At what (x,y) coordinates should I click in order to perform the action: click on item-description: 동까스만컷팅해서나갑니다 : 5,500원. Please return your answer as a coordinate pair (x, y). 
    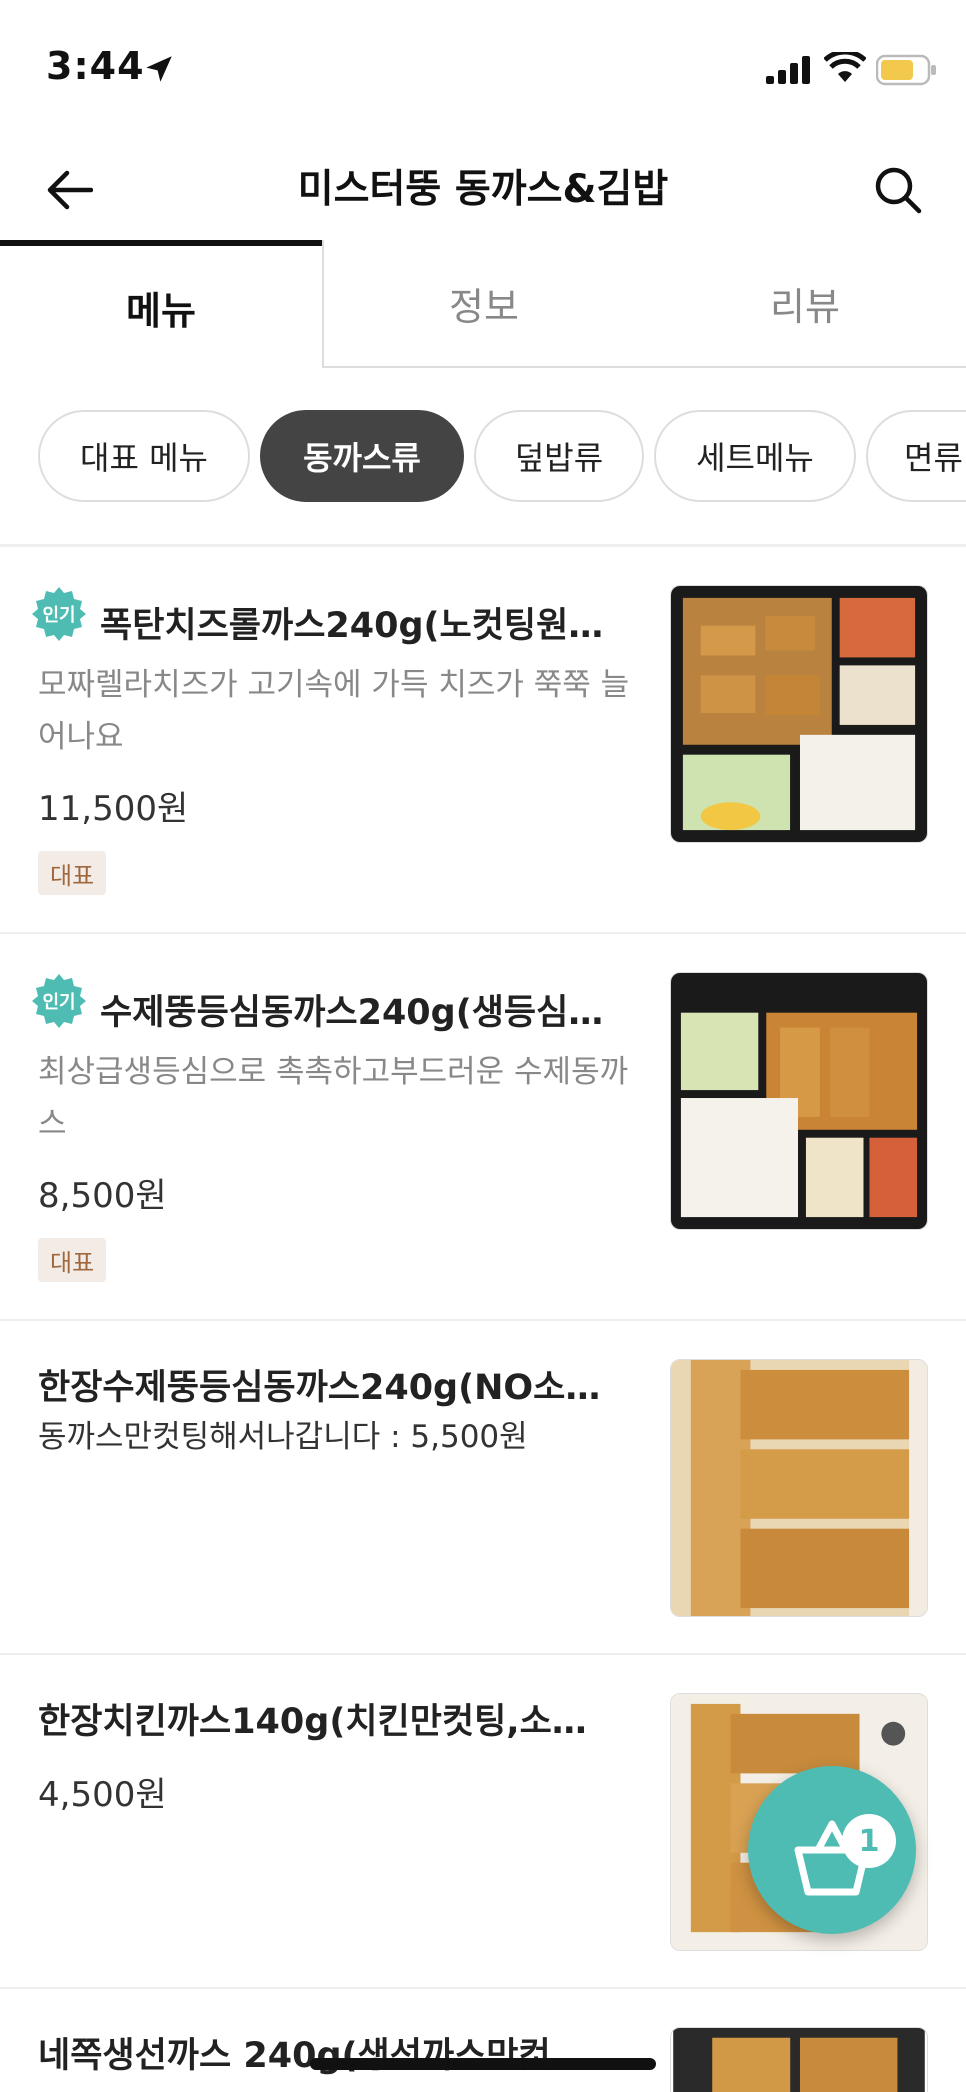
    Looking at the image, I should click on (283, 1437).